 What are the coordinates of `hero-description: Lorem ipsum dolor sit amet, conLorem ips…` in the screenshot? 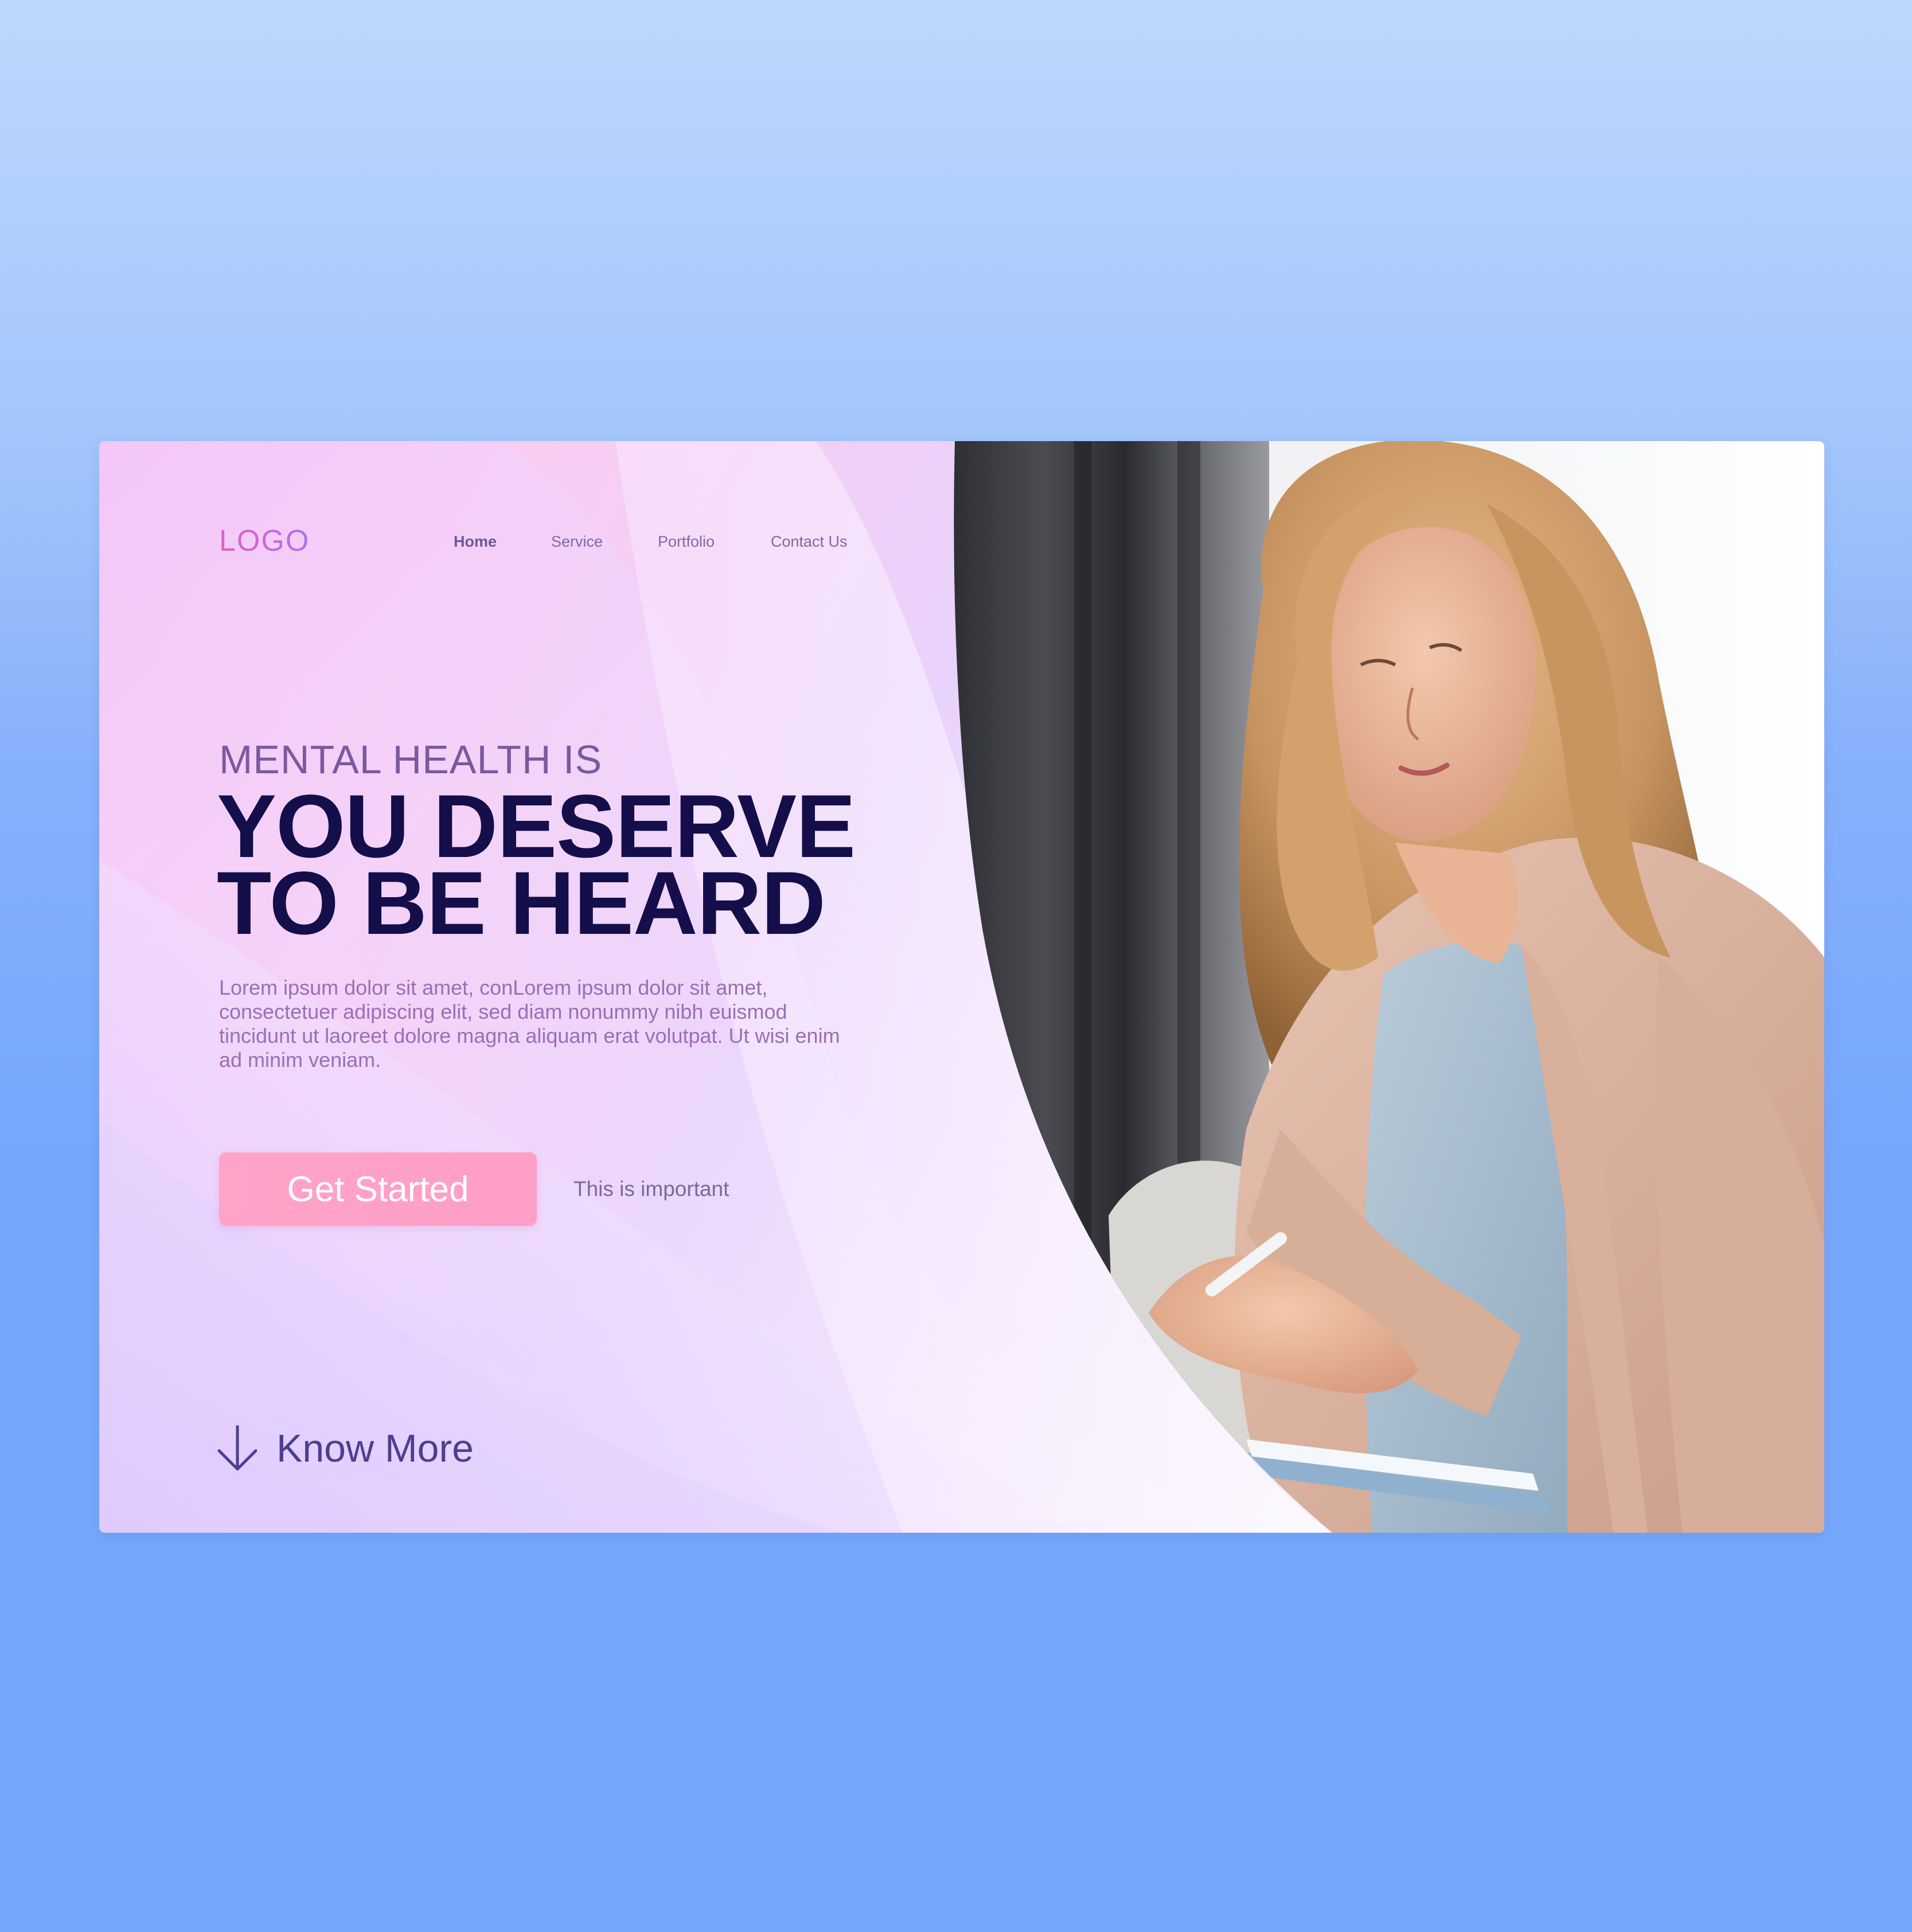 It's located at (529, 1024).